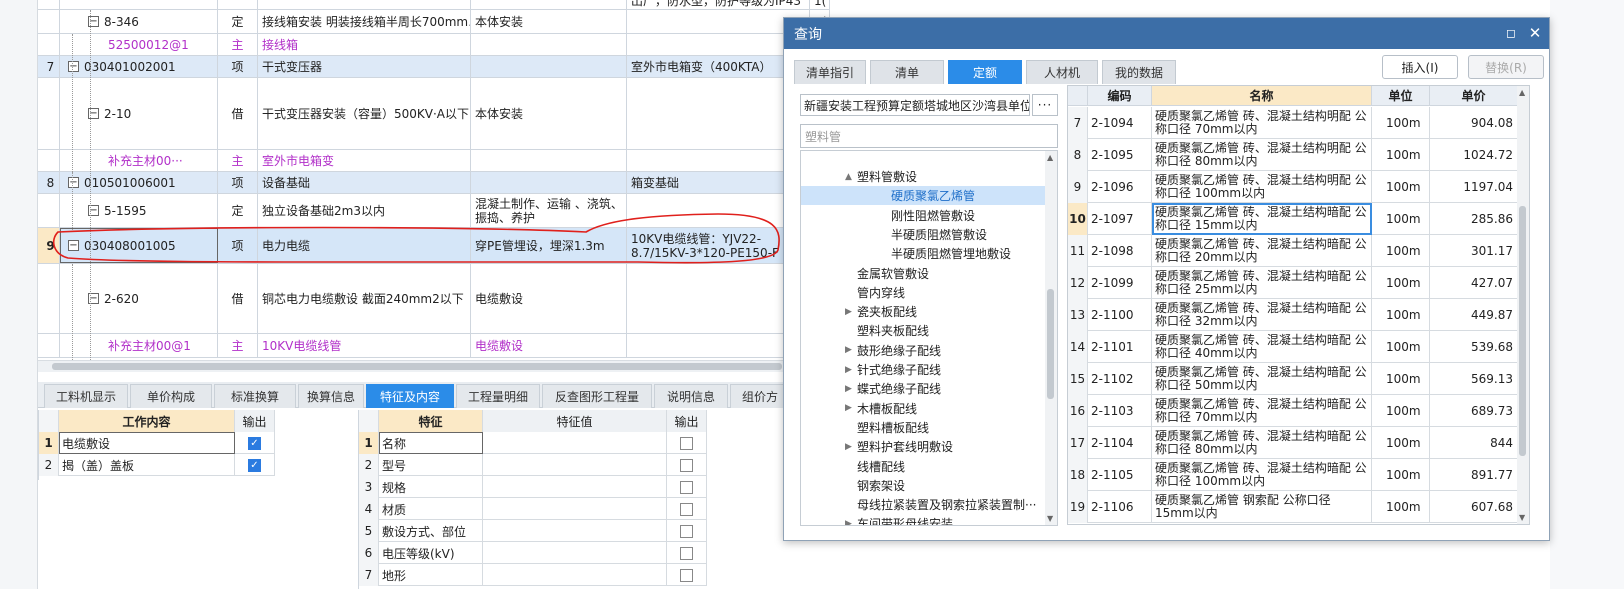  I want to click on table-row: 8−010501006001项设备基础箱变基础m, so click(434, 183).